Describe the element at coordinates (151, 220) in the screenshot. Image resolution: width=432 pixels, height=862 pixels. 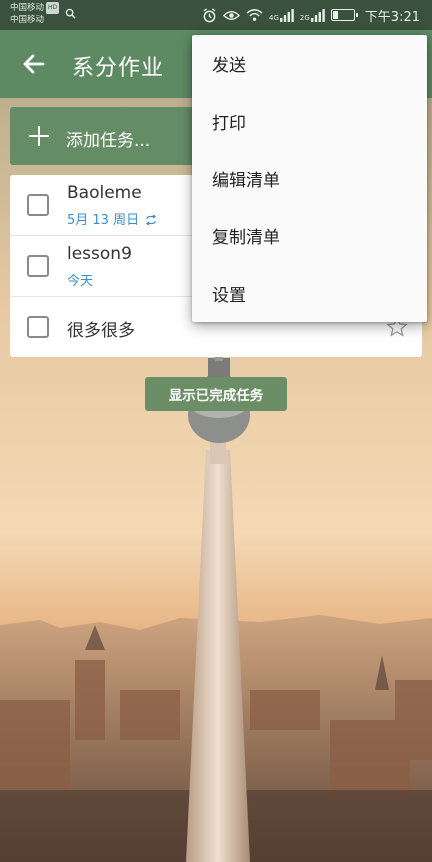
I see `repeat-icon` at that location.